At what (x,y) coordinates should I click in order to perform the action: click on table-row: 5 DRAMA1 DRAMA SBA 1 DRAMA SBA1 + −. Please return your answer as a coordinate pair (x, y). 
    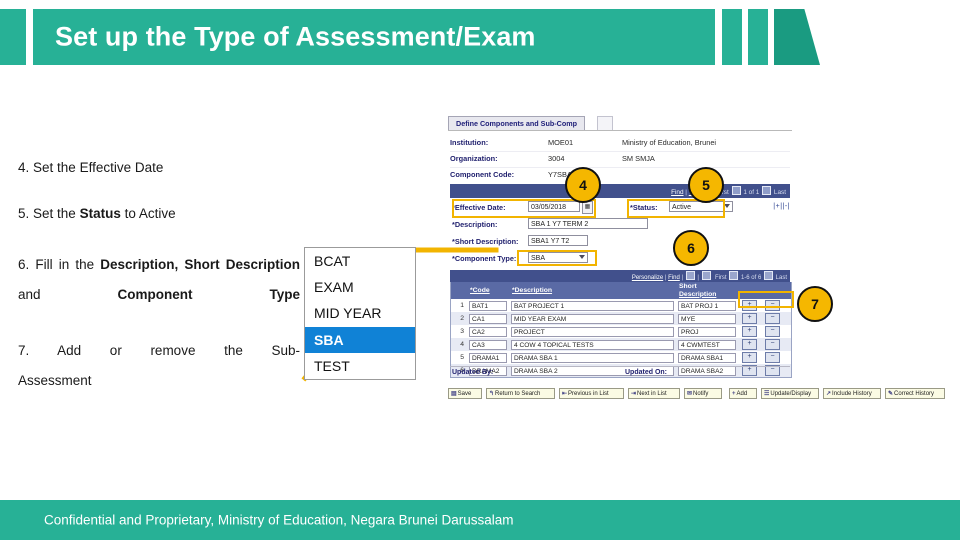
    Looking at the image, I should click on (621, 357).